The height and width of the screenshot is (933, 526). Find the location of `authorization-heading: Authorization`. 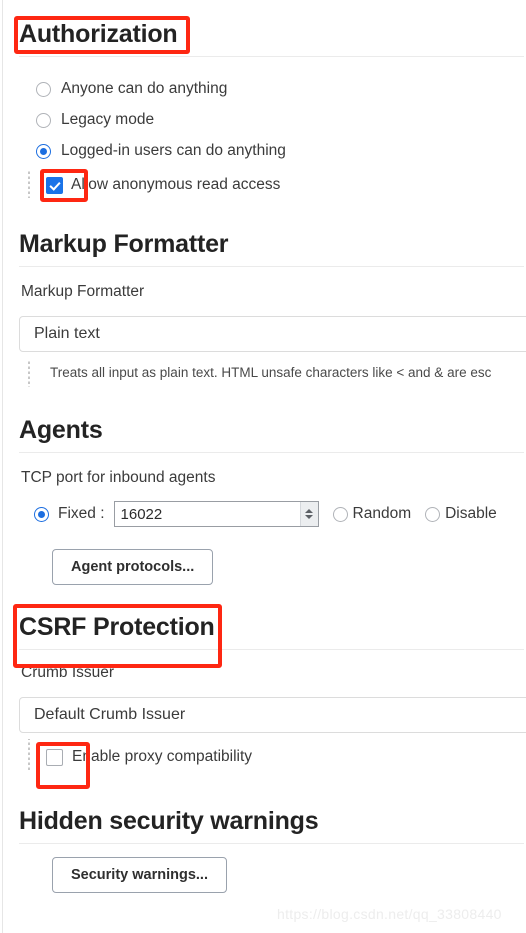

authorization-heading: Authorization is located at coordinates (271, 37).